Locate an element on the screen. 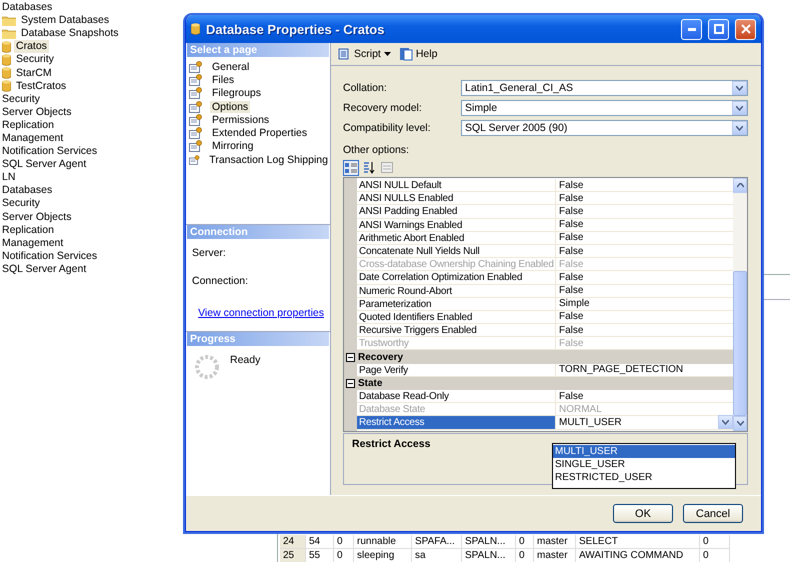 This screenshot has width=790, height=562. categorized-button is located at coordinates (351, 168).